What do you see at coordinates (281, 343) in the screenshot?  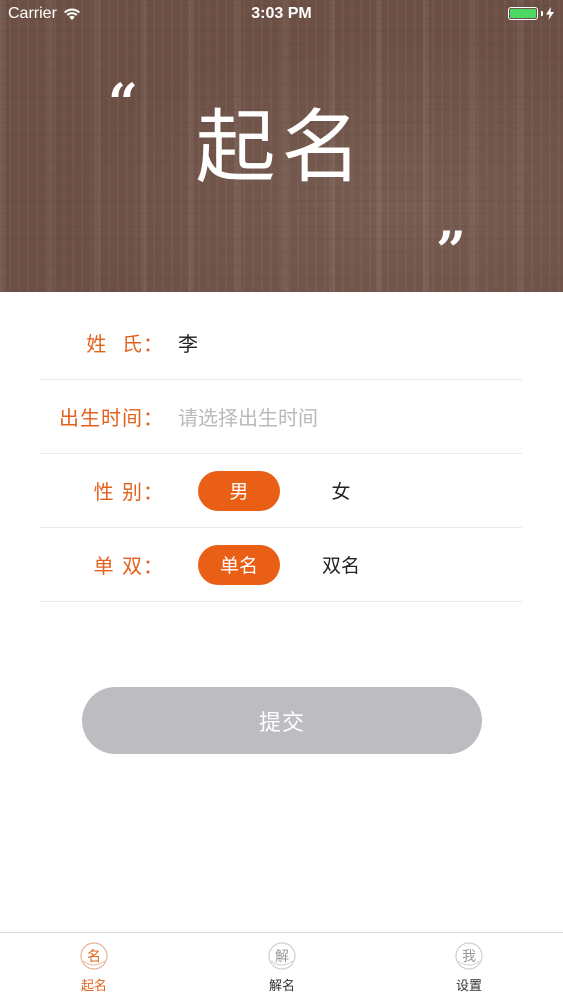 I see `surname-row: 姓 氏： 李` at bounding box center [281, 343].